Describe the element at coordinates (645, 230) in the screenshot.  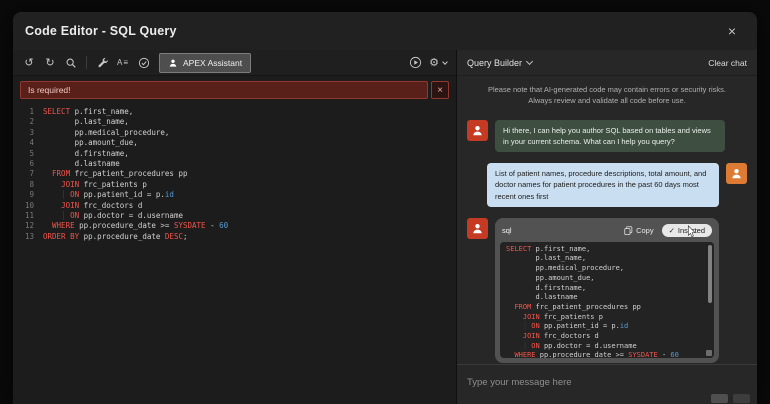
I see `copy-label: Copy` at that location.